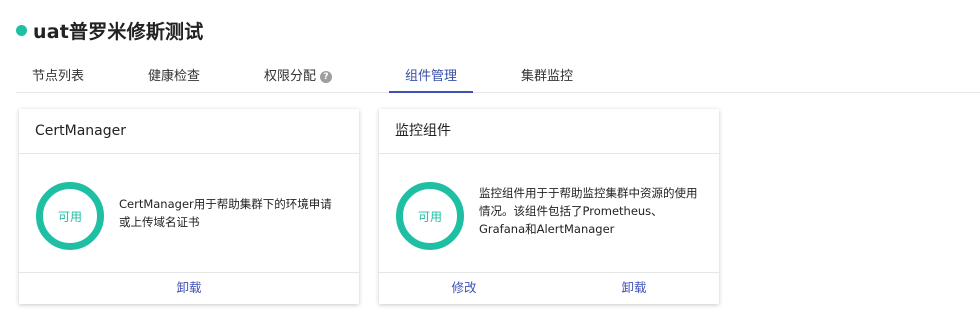 This screenshot has width=980, height=313. Describe the element at coordinates (498, 77) in the screenshot. I see `tab-bar: 节点列表 健康检查 权限分配? 组件管理 集群监控` at that location.